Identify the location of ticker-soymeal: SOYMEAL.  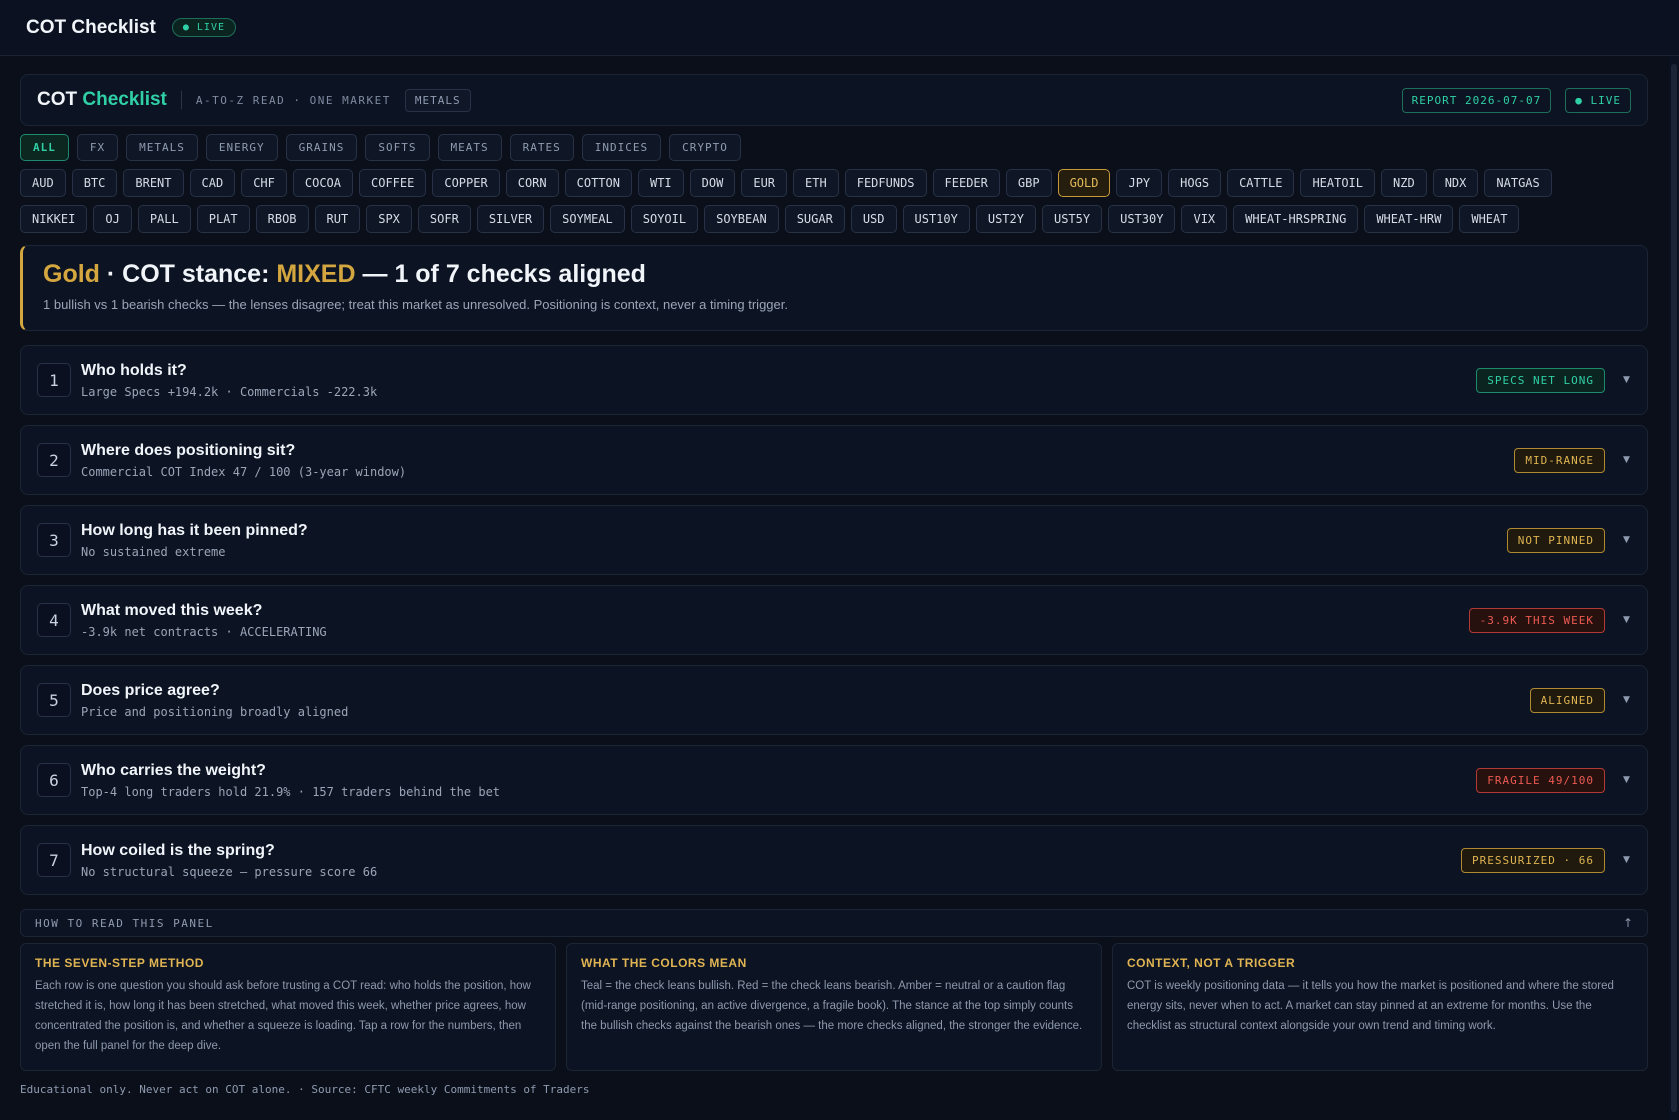
(587, 219).